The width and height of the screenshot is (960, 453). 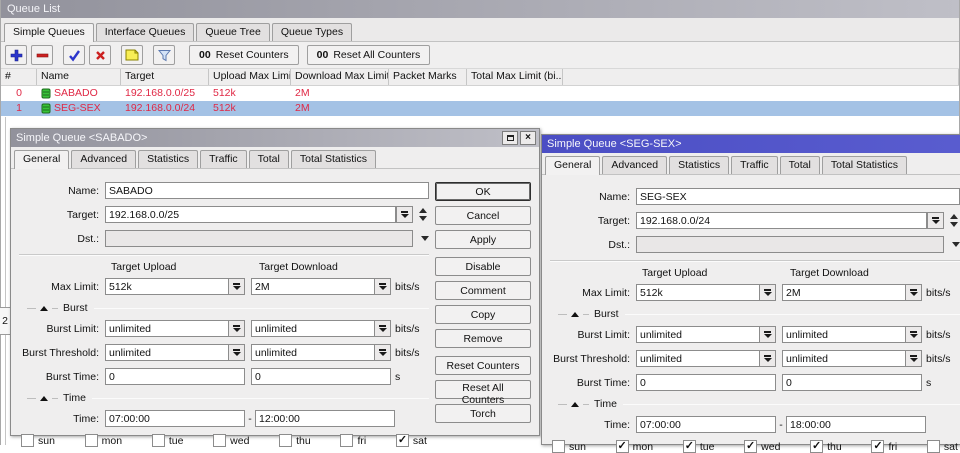 I want to click on column-header-target: Target, so click(x=165, y=77).